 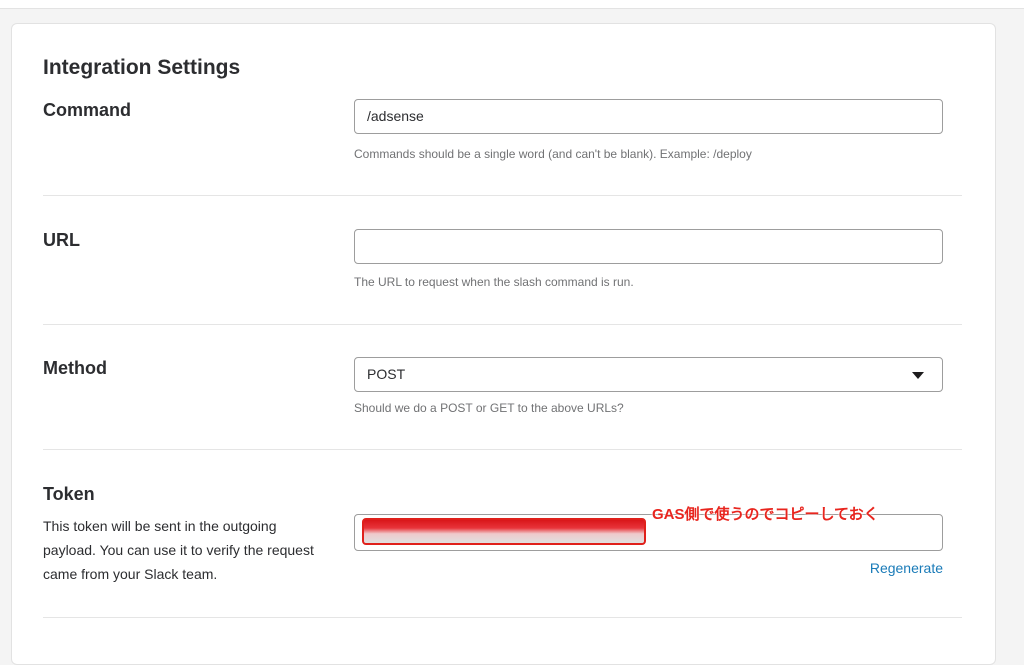 What do you see at coordinates (87, 110) in the screenshot?
I see `command-label: Command` at bounding box center [87, 110].